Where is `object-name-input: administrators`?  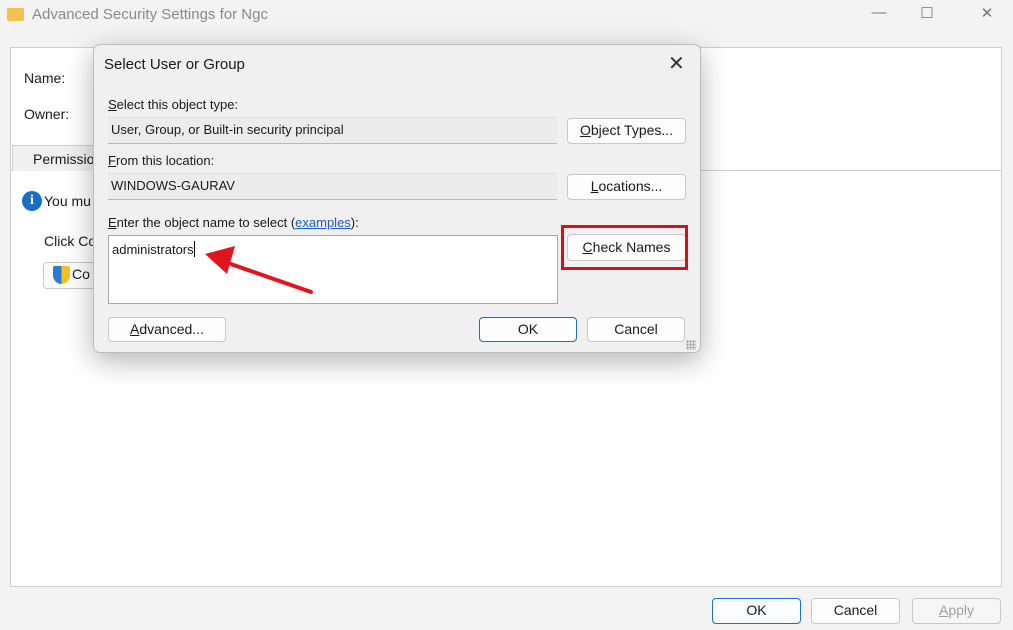 object-name-input: administrators is located at coordinates (333, 269).